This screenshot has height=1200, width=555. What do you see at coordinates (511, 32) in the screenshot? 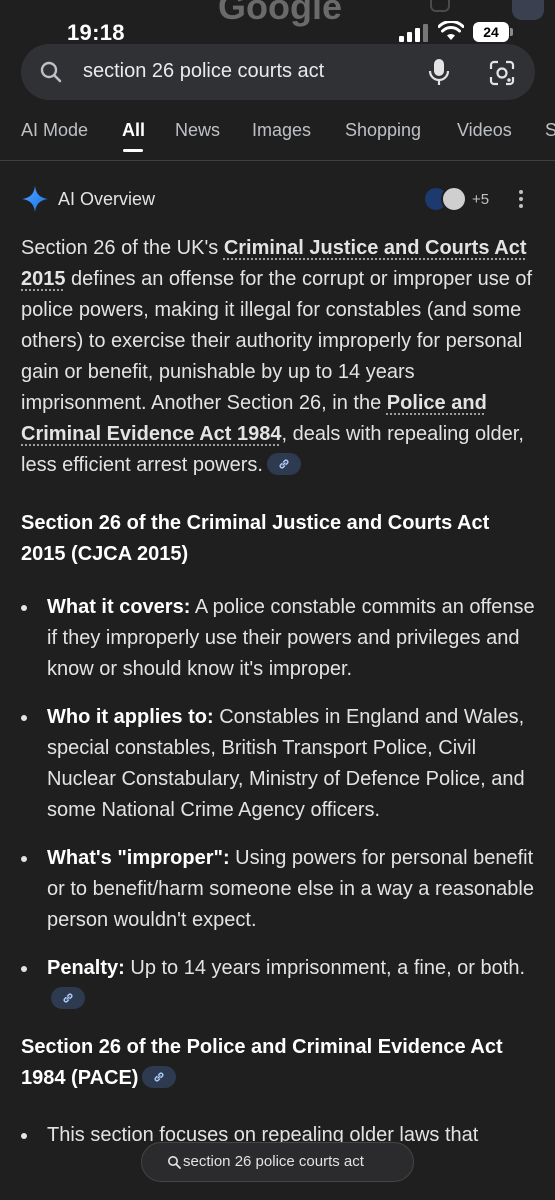
I see `battery-tip` at bounding box center [511, 32].